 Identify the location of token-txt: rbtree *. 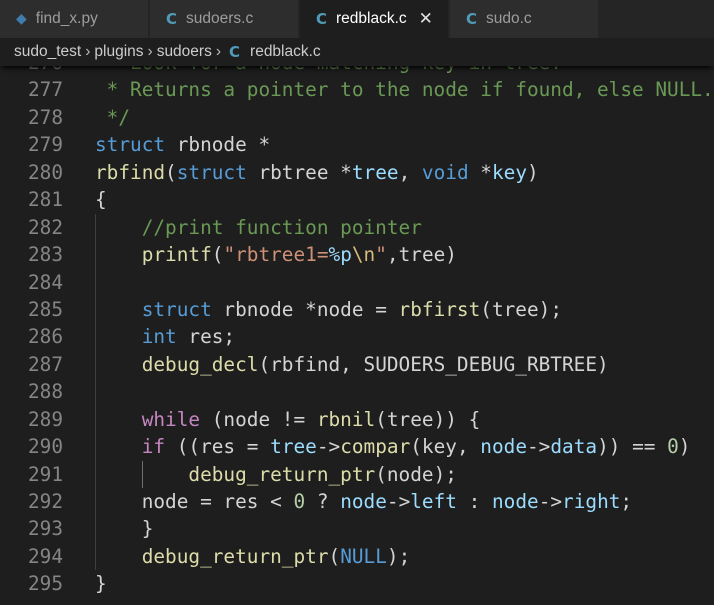
(299, 172).